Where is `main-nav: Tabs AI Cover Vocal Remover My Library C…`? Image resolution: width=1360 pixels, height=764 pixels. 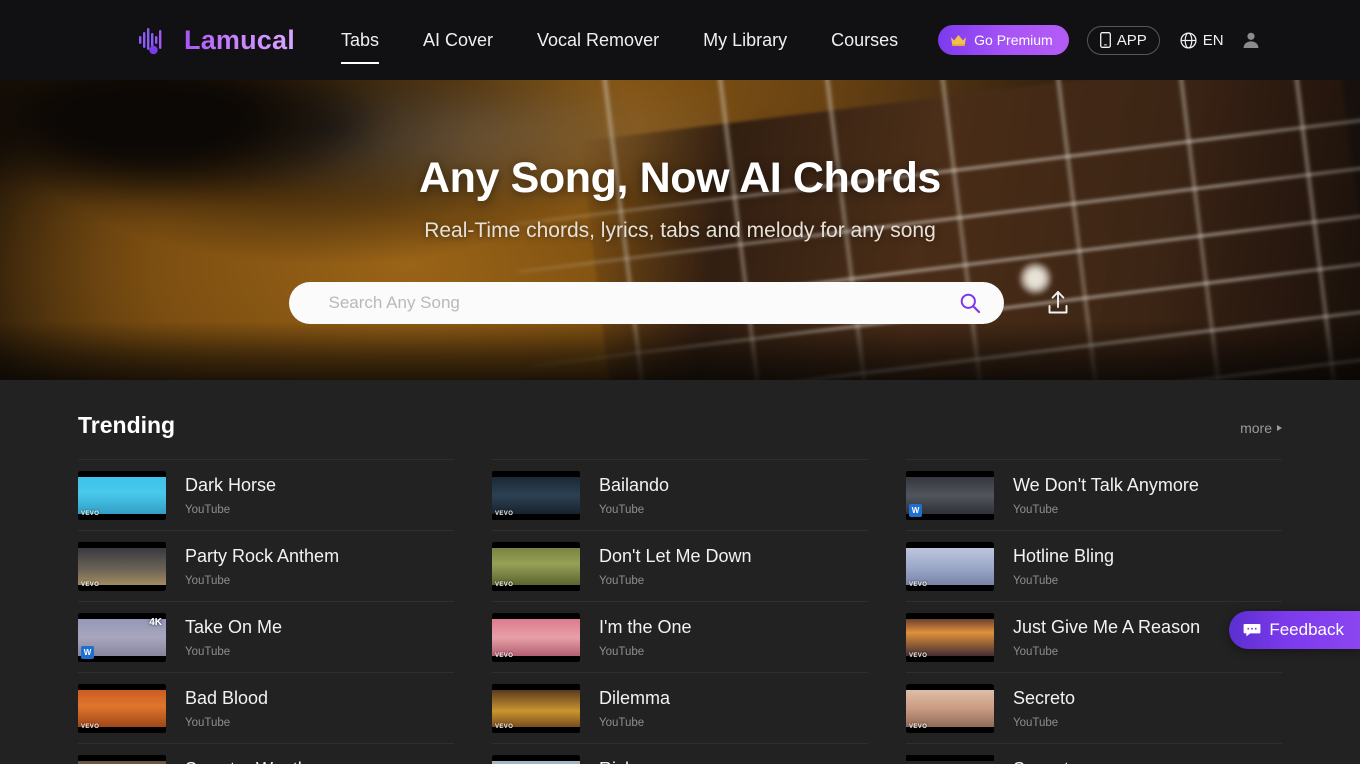 main-nav: Tabs AI Cover Vocal Remover My Library C… is located at coordinates (619, 40).